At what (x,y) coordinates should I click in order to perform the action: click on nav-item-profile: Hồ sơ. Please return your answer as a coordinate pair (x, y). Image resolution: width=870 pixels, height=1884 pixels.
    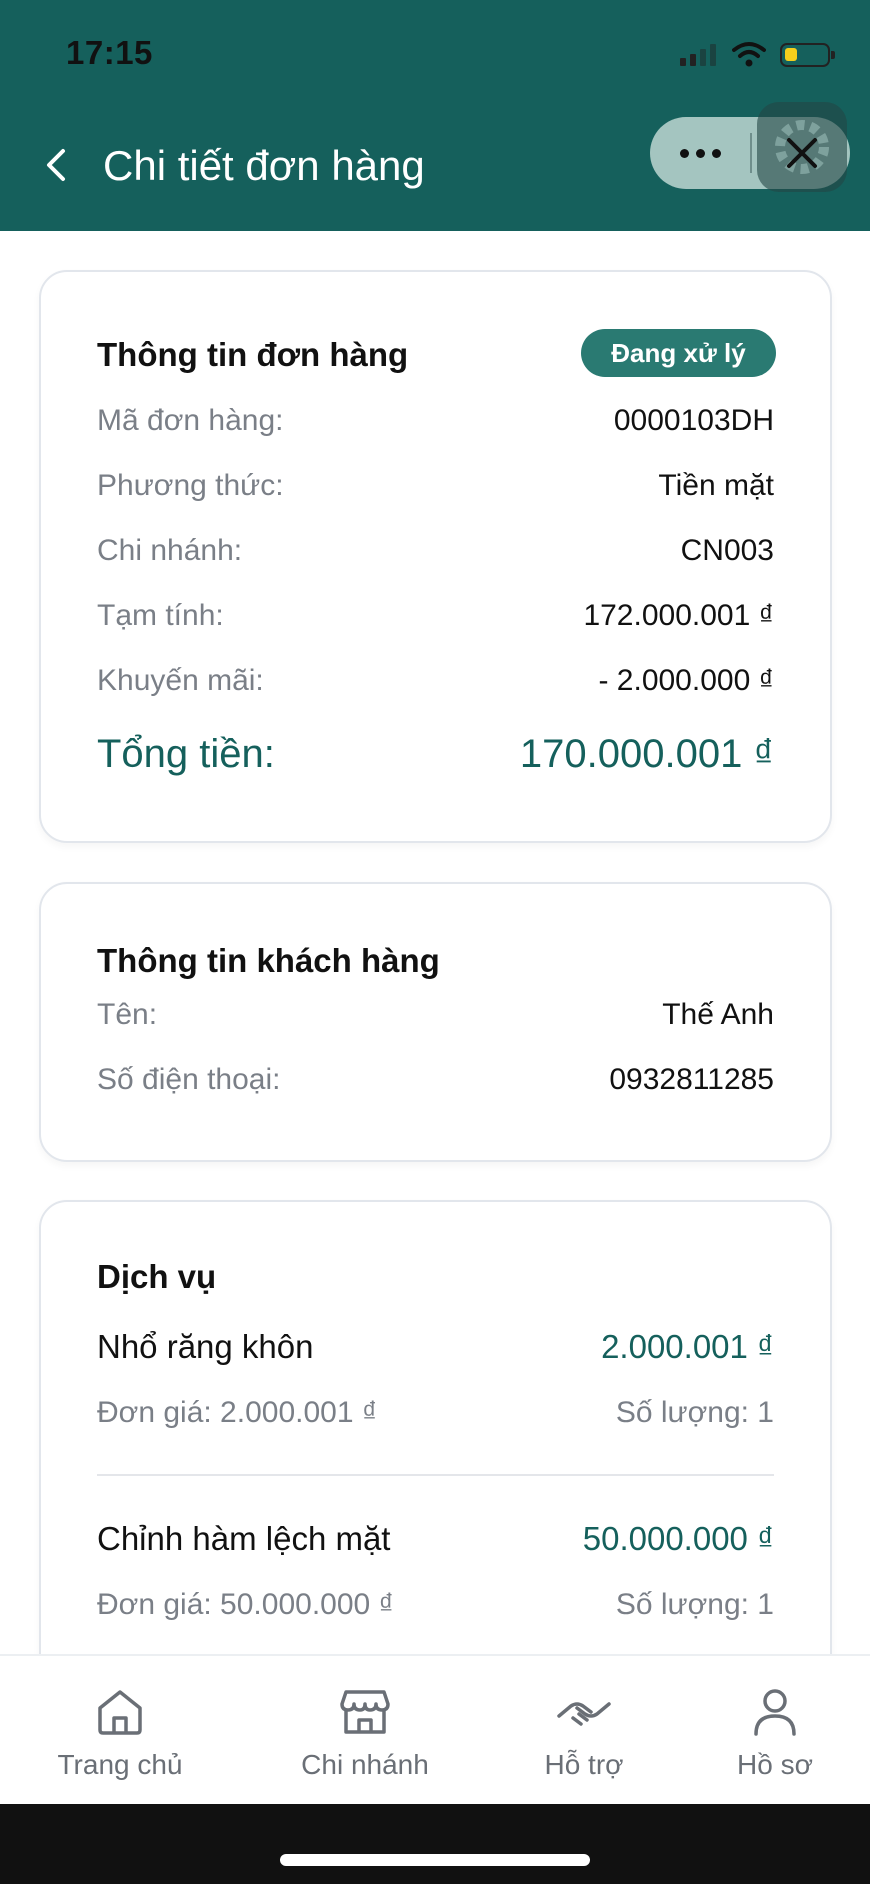
    Looking at the image, I should click on (775, 1731).